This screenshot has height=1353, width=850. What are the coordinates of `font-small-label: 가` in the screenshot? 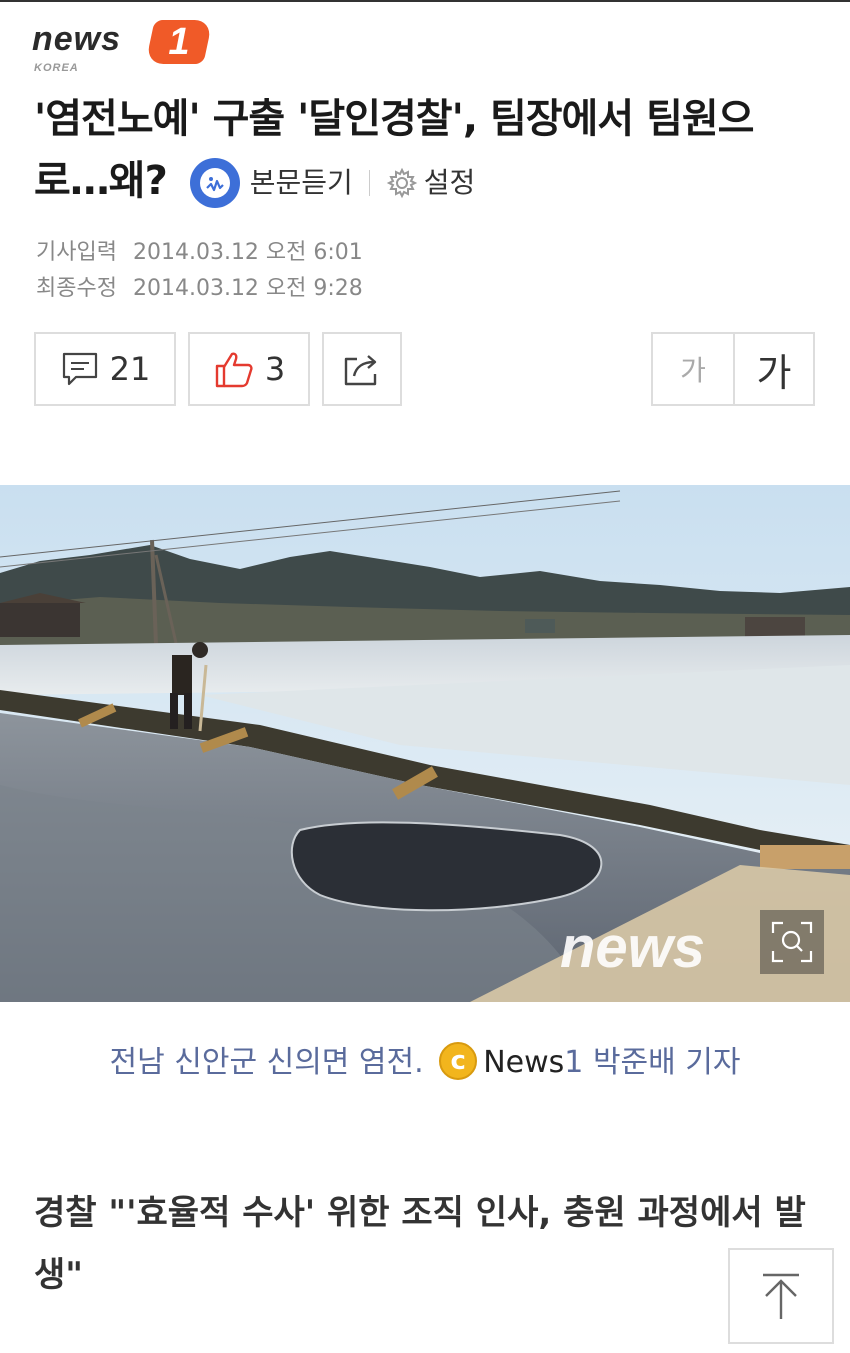 It's located at (693, 370).